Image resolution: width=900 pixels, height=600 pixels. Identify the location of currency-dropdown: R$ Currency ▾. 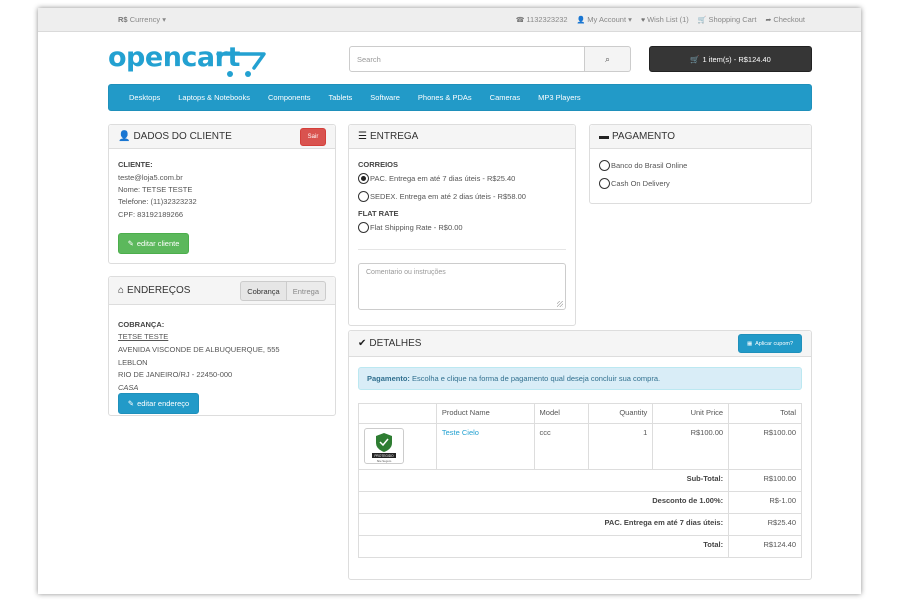
(142, 19).